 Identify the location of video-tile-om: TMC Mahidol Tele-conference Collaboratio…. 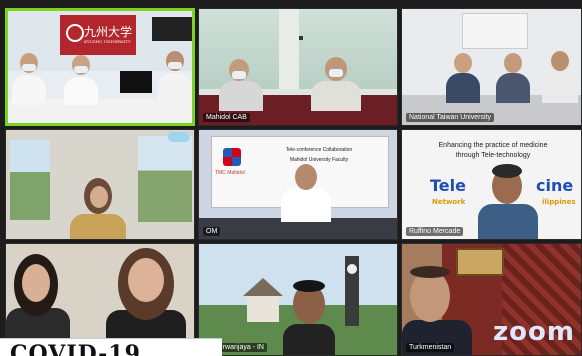
(298, 184).